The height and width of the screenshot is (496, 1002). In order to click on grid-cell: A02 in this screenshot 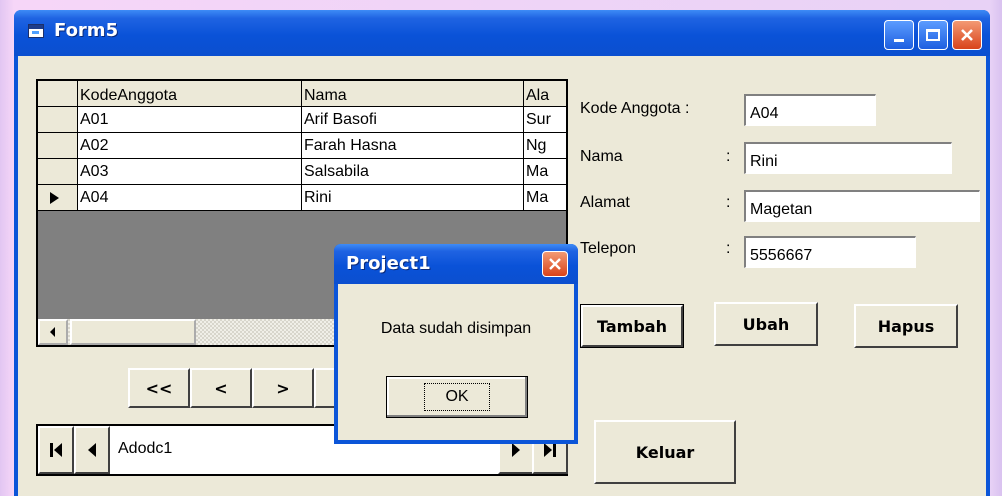, I will do `click(190, 146)`.